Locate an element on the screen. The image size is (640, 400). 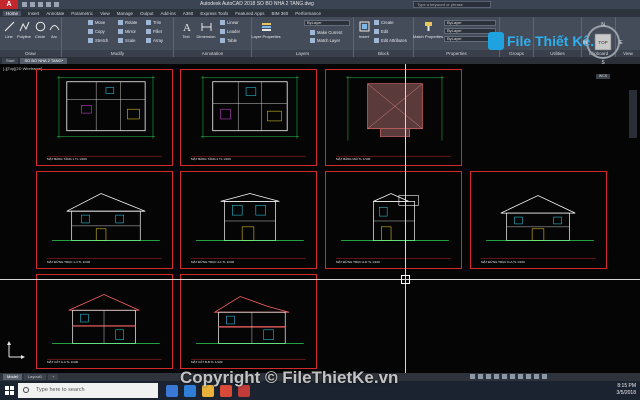
elevation-drawing is located at coordinates (538, 227).